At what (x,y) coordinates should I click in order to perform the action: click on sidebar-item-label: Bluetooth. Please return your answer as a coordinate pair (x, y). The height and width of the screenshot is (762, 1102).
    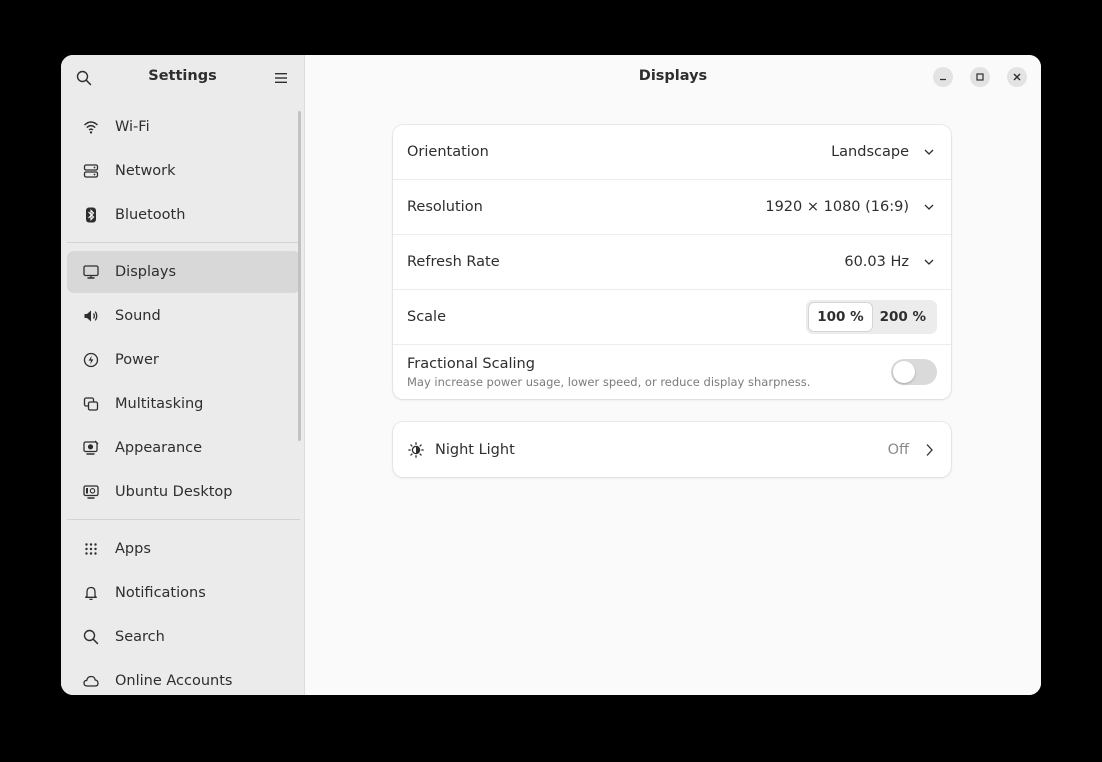
    Looking at the image, I should click on (150, 215).